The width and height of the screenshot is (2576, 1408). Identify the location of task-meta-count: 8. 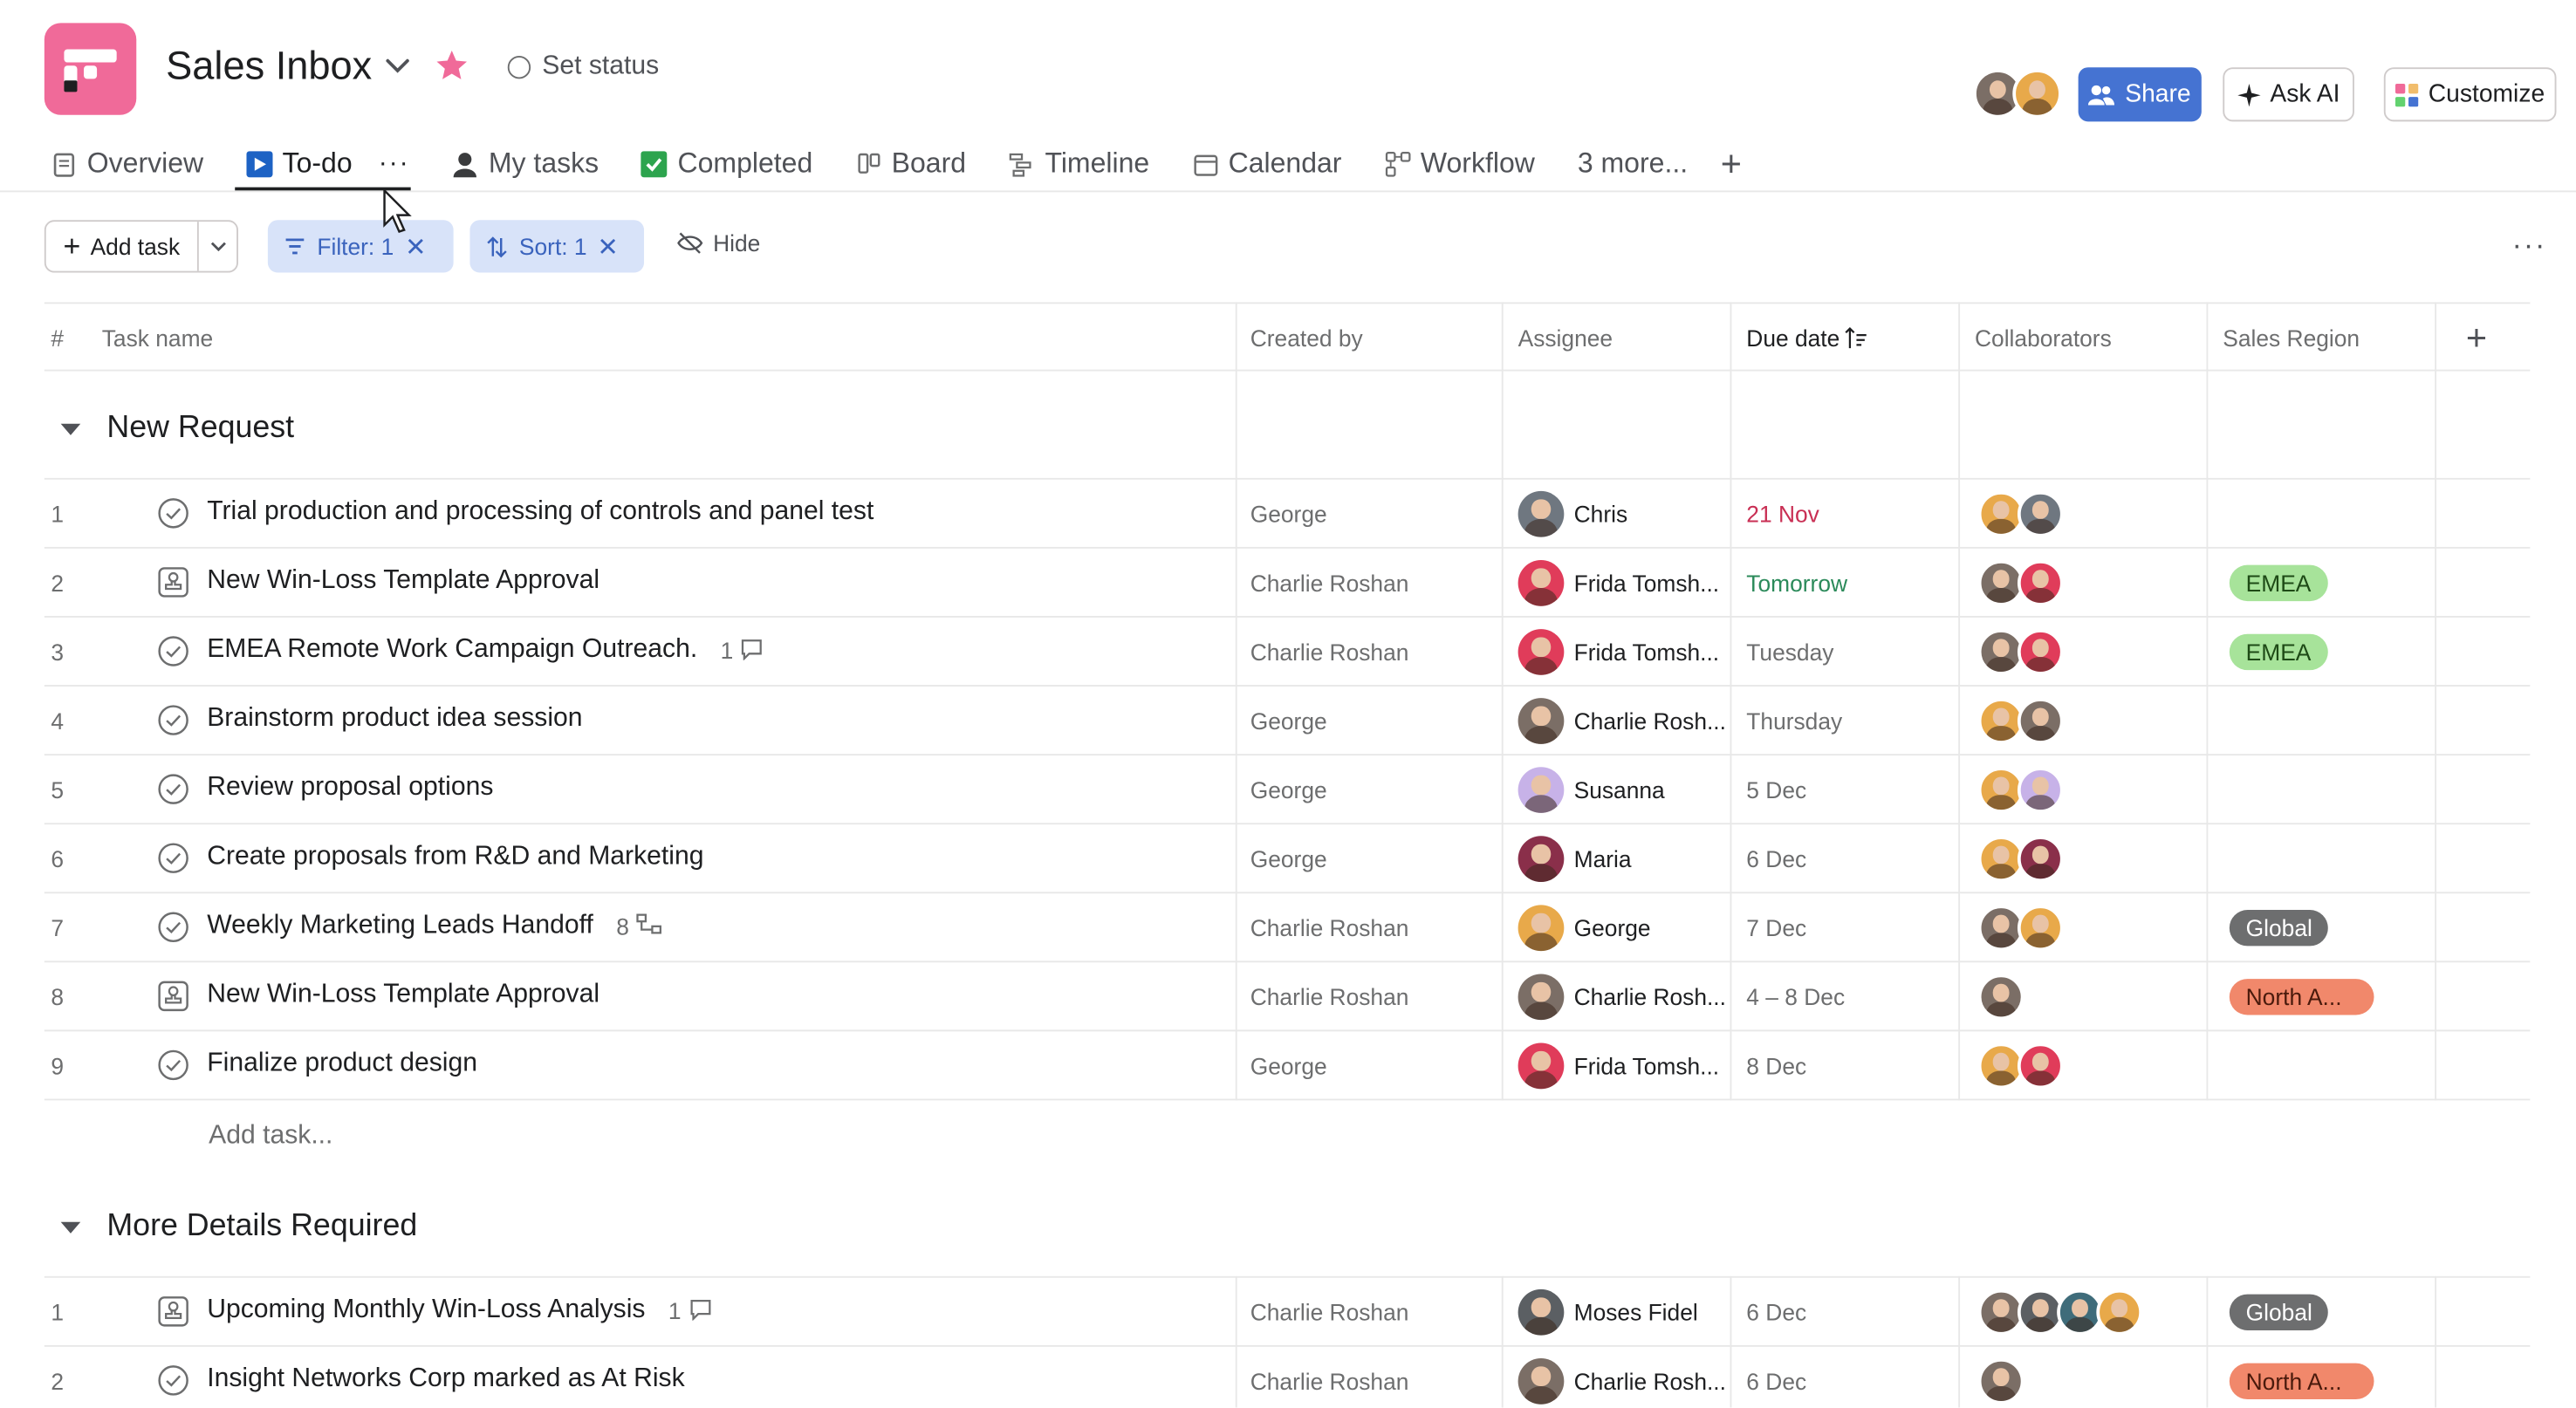
(639, 926).